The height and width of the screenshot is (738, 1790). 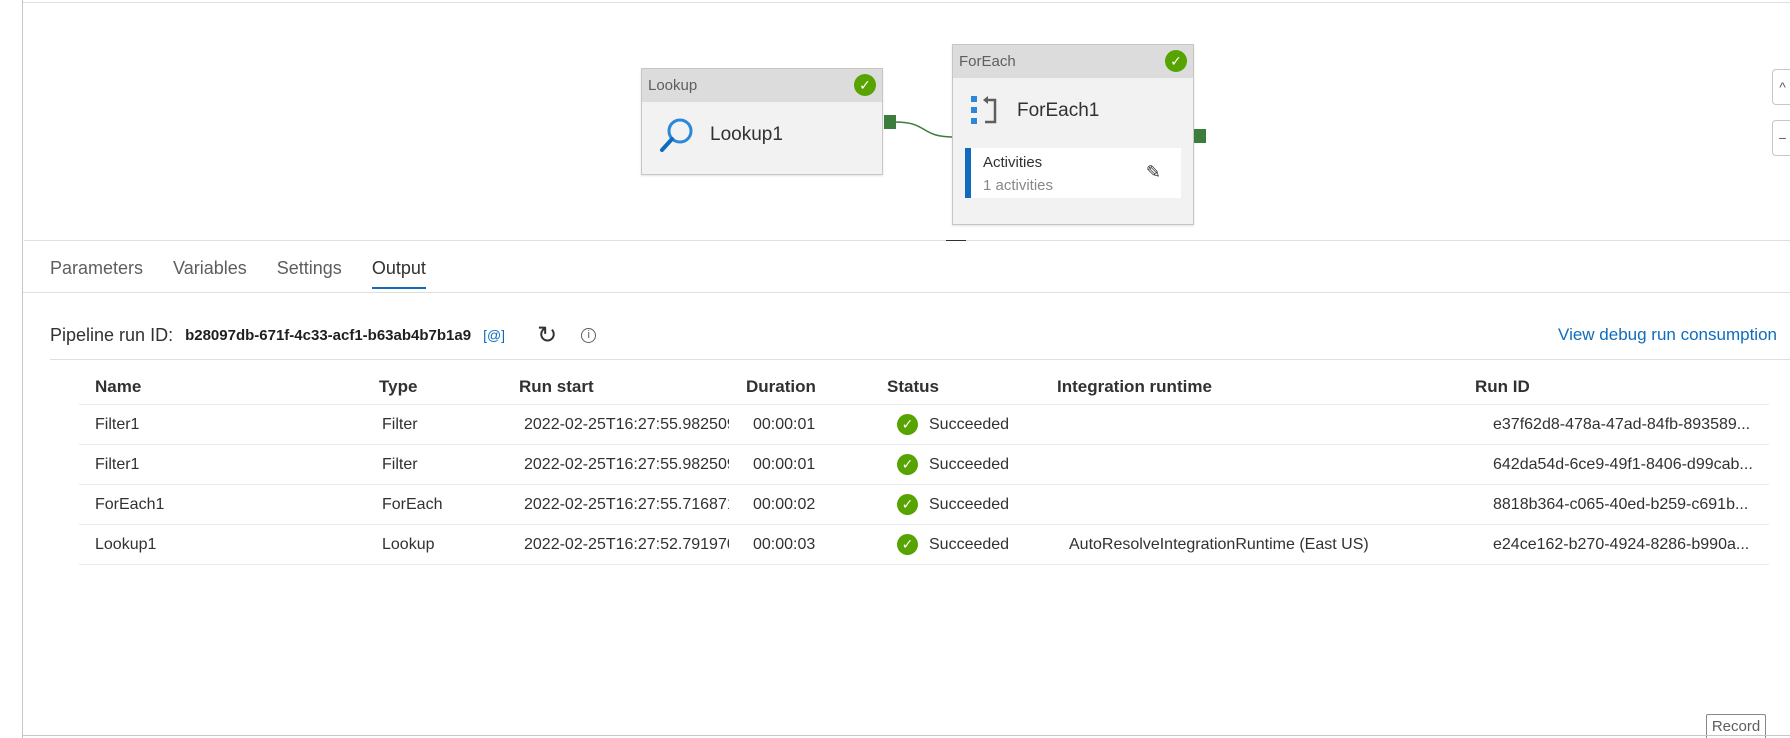 I want to click on column-header-duration: Duration, so click(x=806, y=387).